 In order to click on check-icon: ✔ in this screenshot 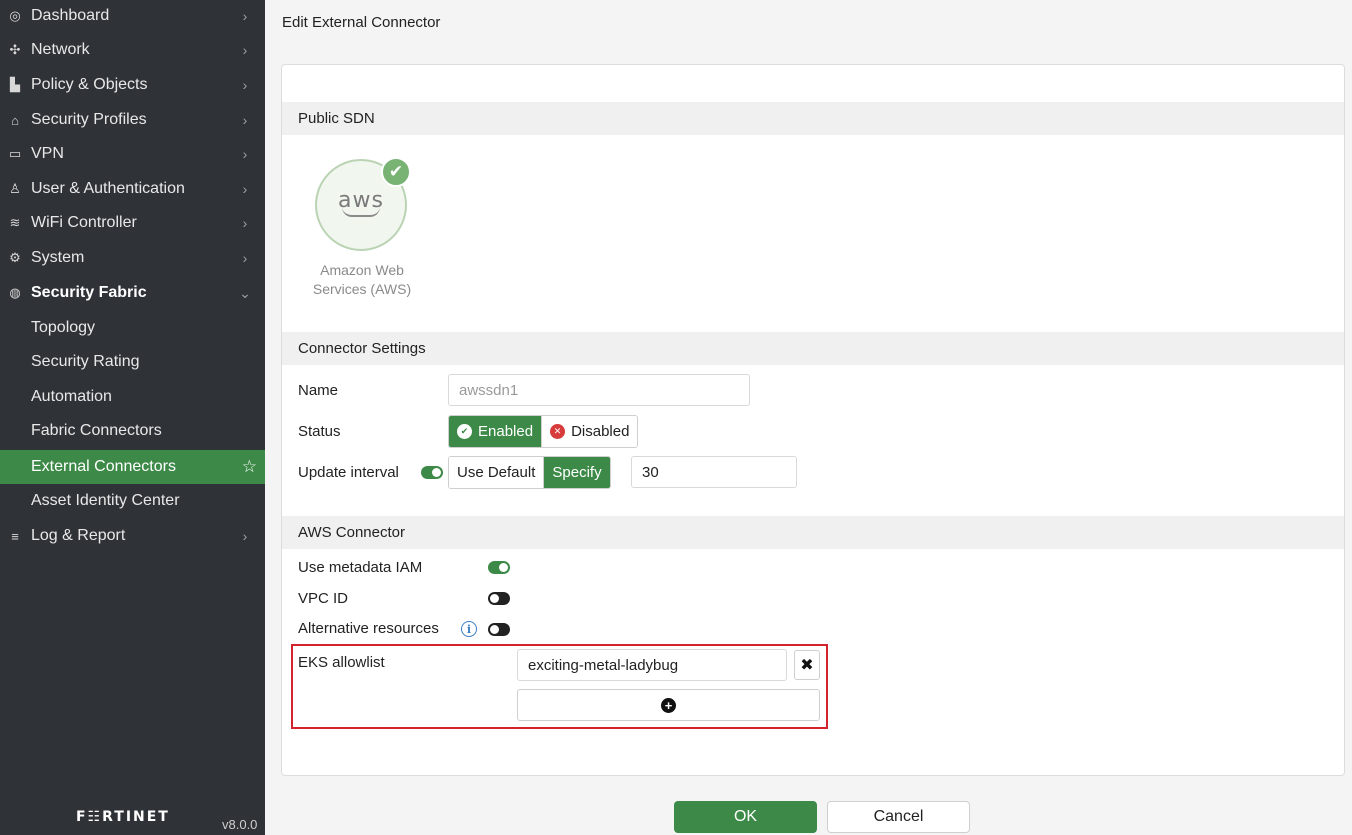, I will do `click(396, 172)`.